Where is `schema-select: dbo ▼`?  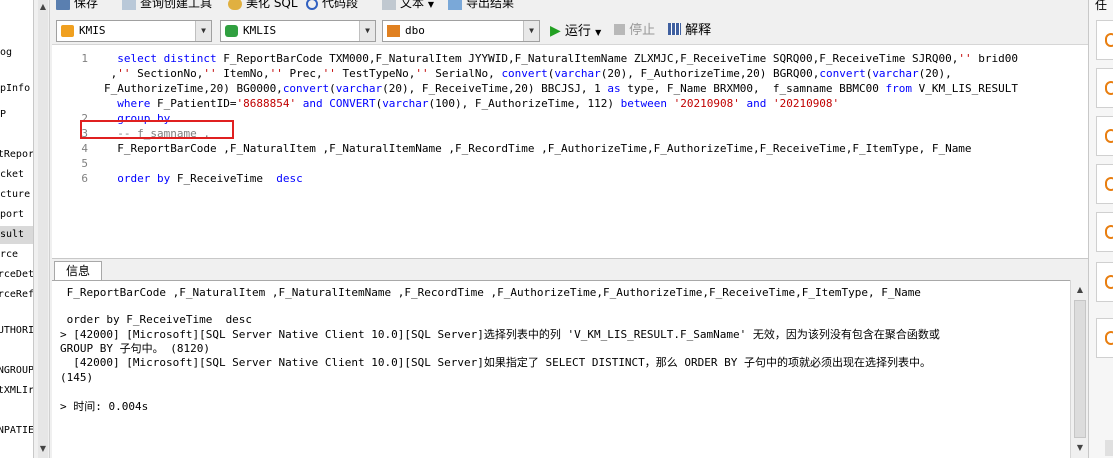
schema-select: dbo ▼ is located at coordinates (461, 31).